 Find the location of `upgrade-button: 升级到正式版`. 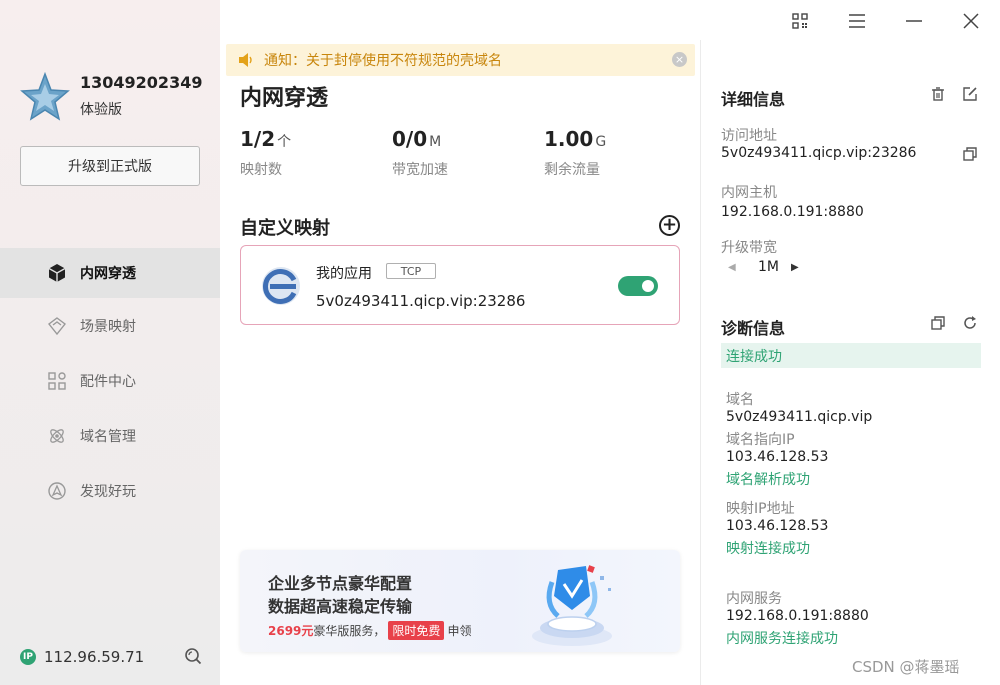

upgrade-button: 升级到正式版 is located at coordinates (110, 166).